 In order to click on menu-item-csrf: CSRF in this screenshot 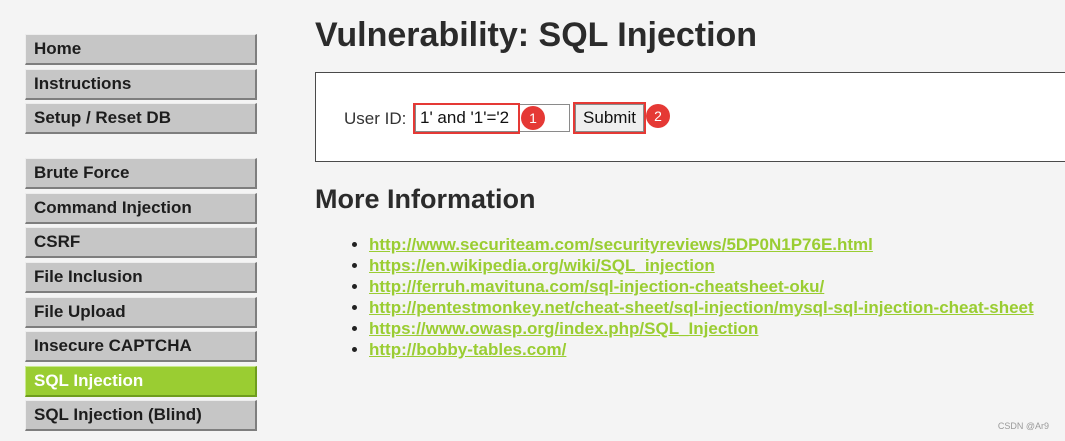, I will do `click(141, 243)`.